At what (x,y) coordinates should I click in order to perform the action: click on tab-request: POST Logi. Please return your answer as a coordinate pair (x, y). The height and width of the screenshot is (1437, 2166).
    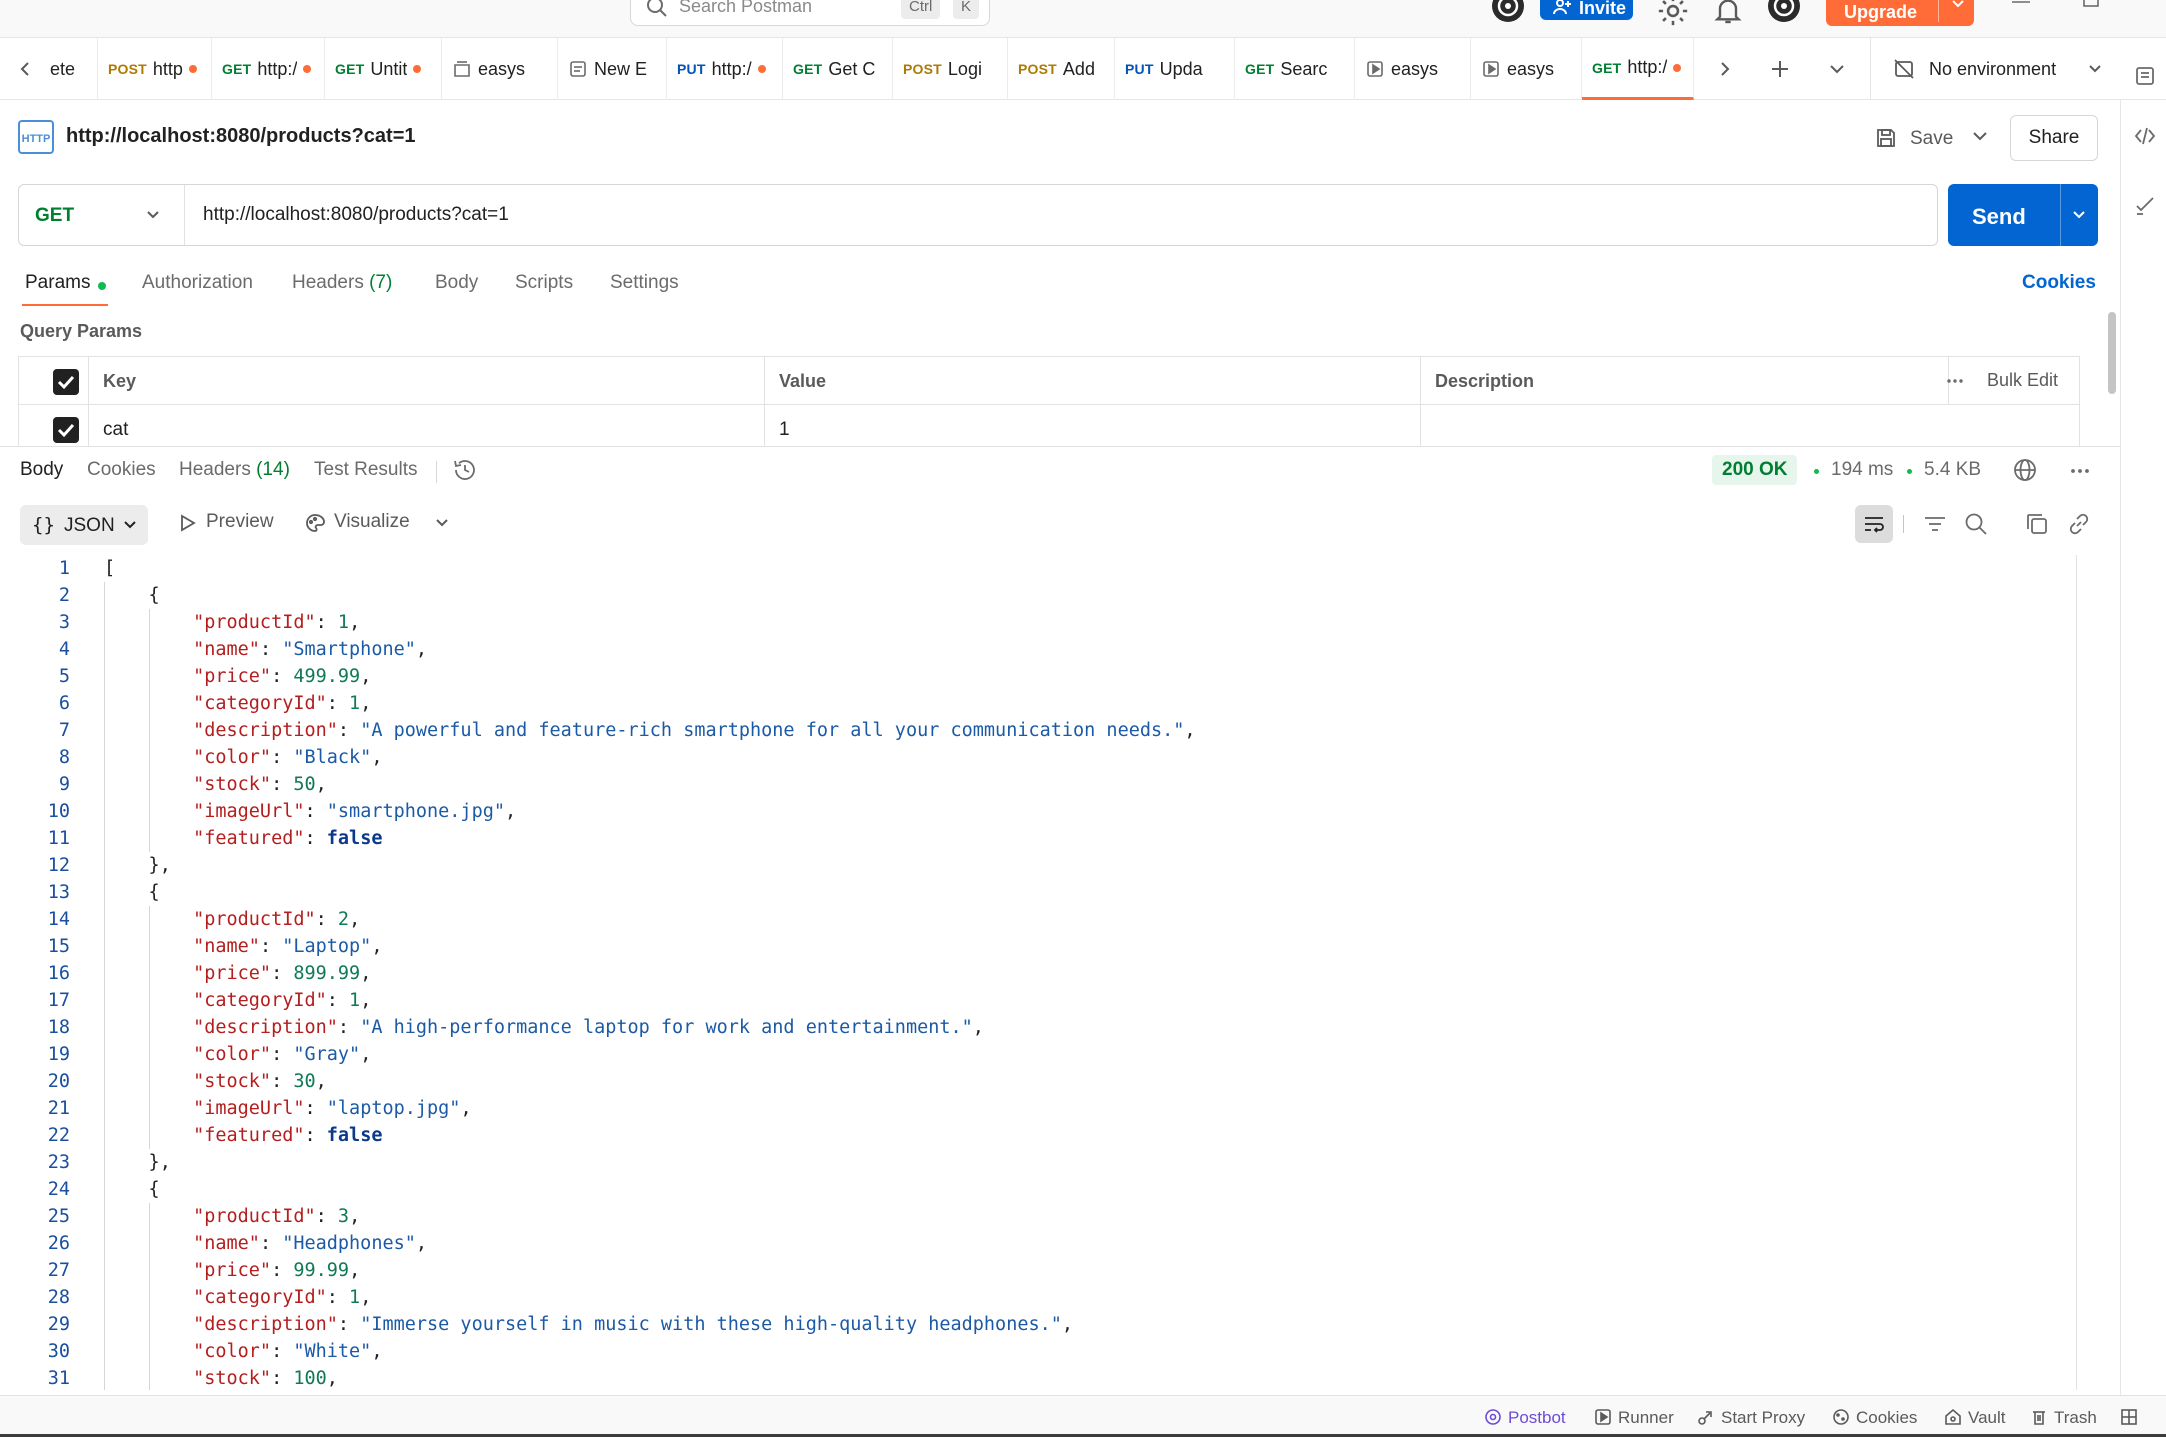
    Looking at the image, I should click on (950, 69).